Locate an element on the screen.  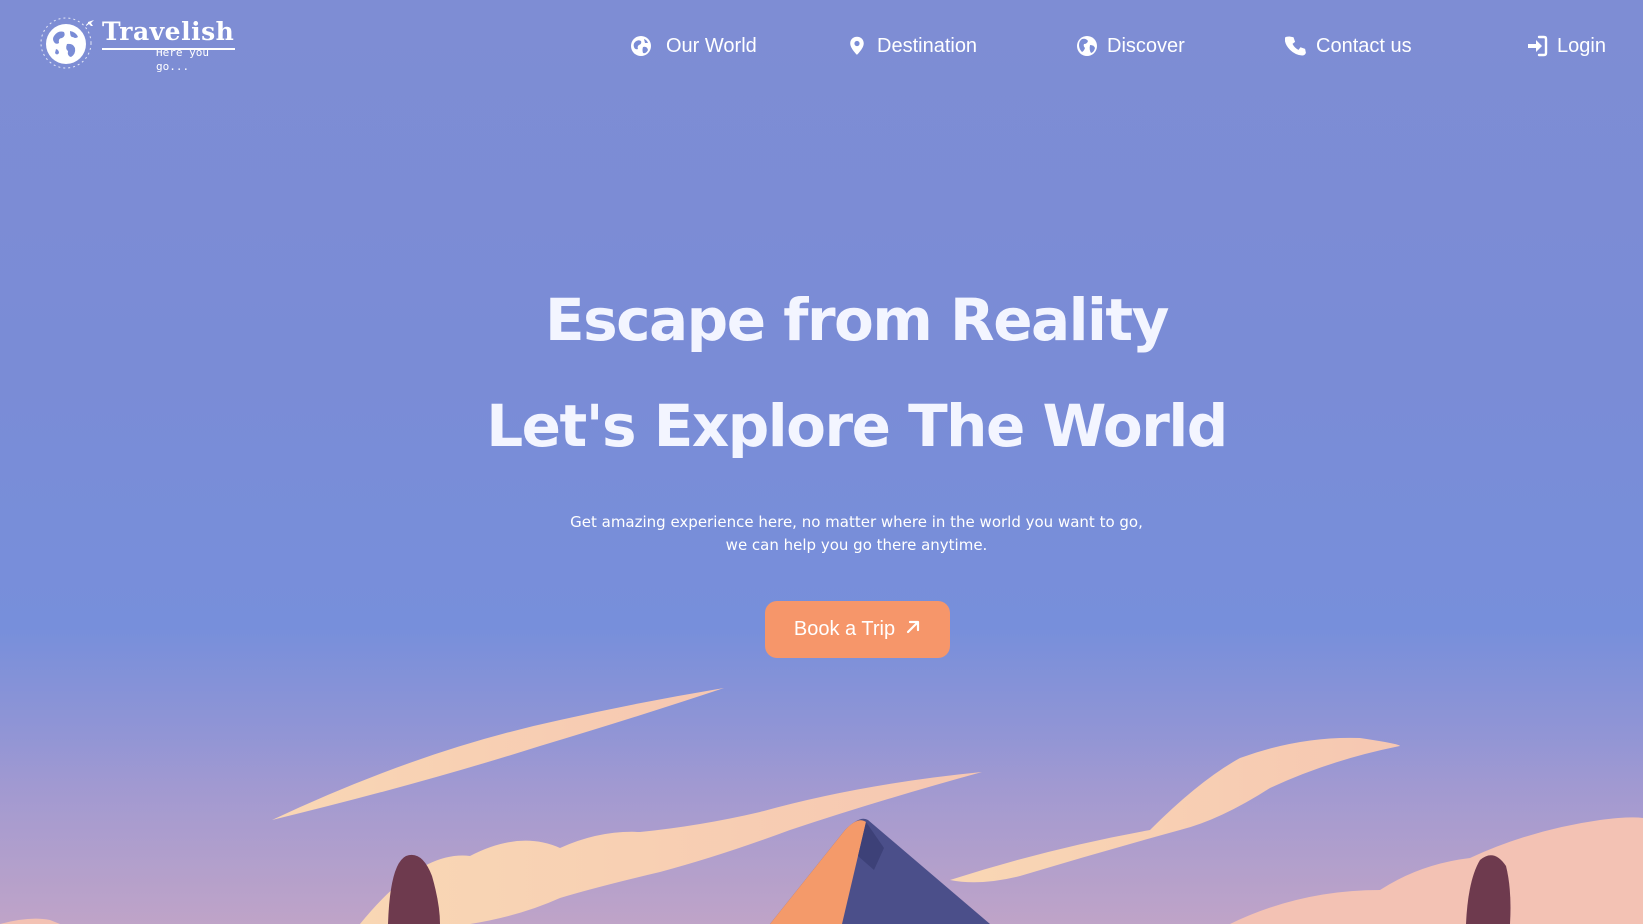
nav-contact-us: Contact us is located at coordinates (1348, 46).